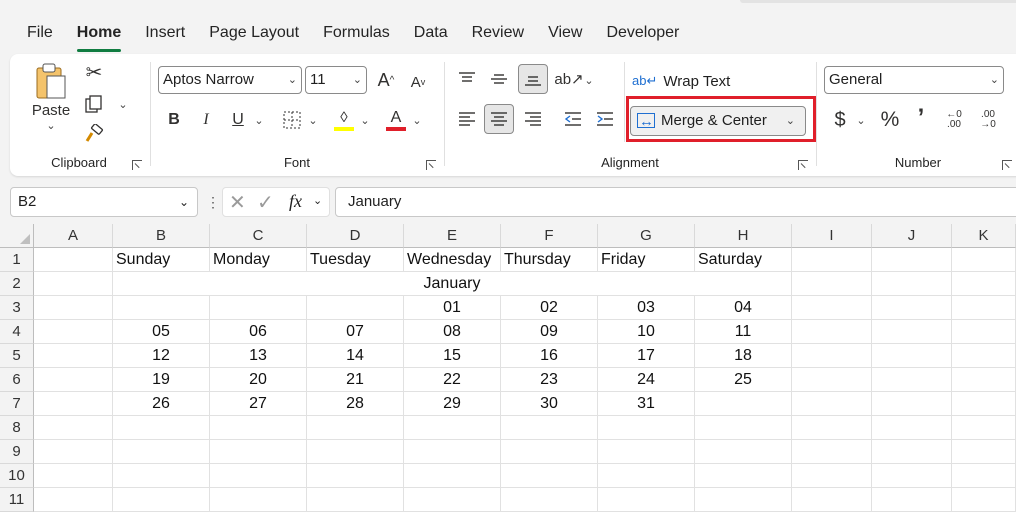 Image resolution: width=1016 pixels, height=518 pixels. I want to click on date-cell: 02, so click(549, 308).